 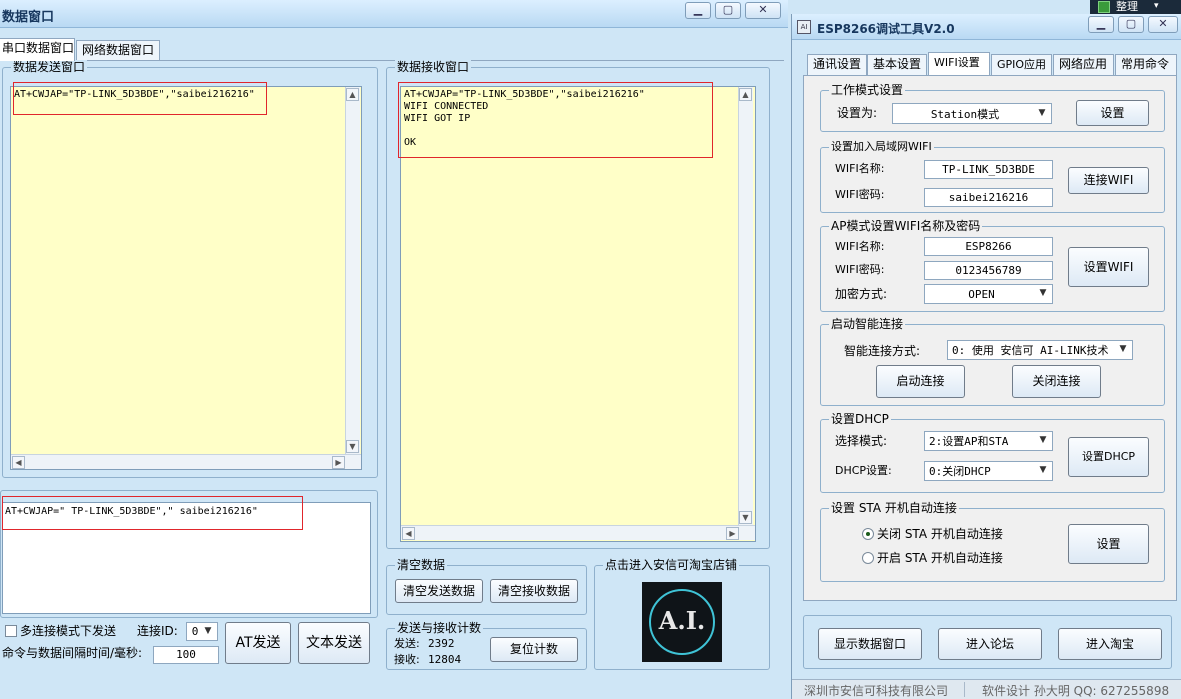 What do you see at coordinates (745, 306) in the screenshot?
I see `receive-vscrollbar: ▲ ▼` at bounding box center [745, 306].